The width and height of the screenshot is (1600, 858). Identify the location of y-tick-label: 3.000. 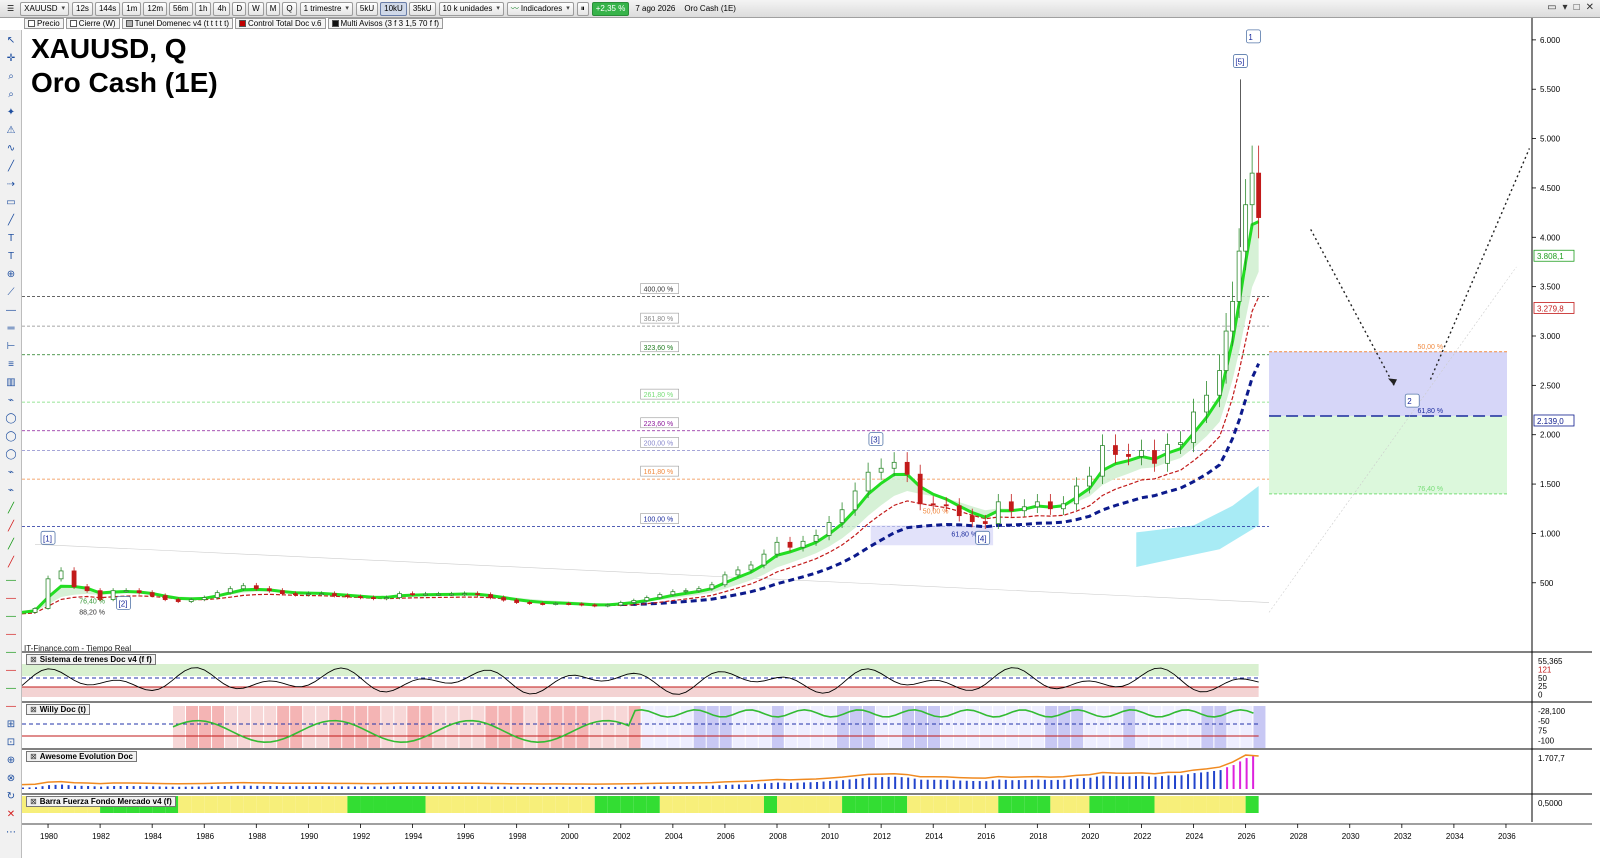
(1550, 336).